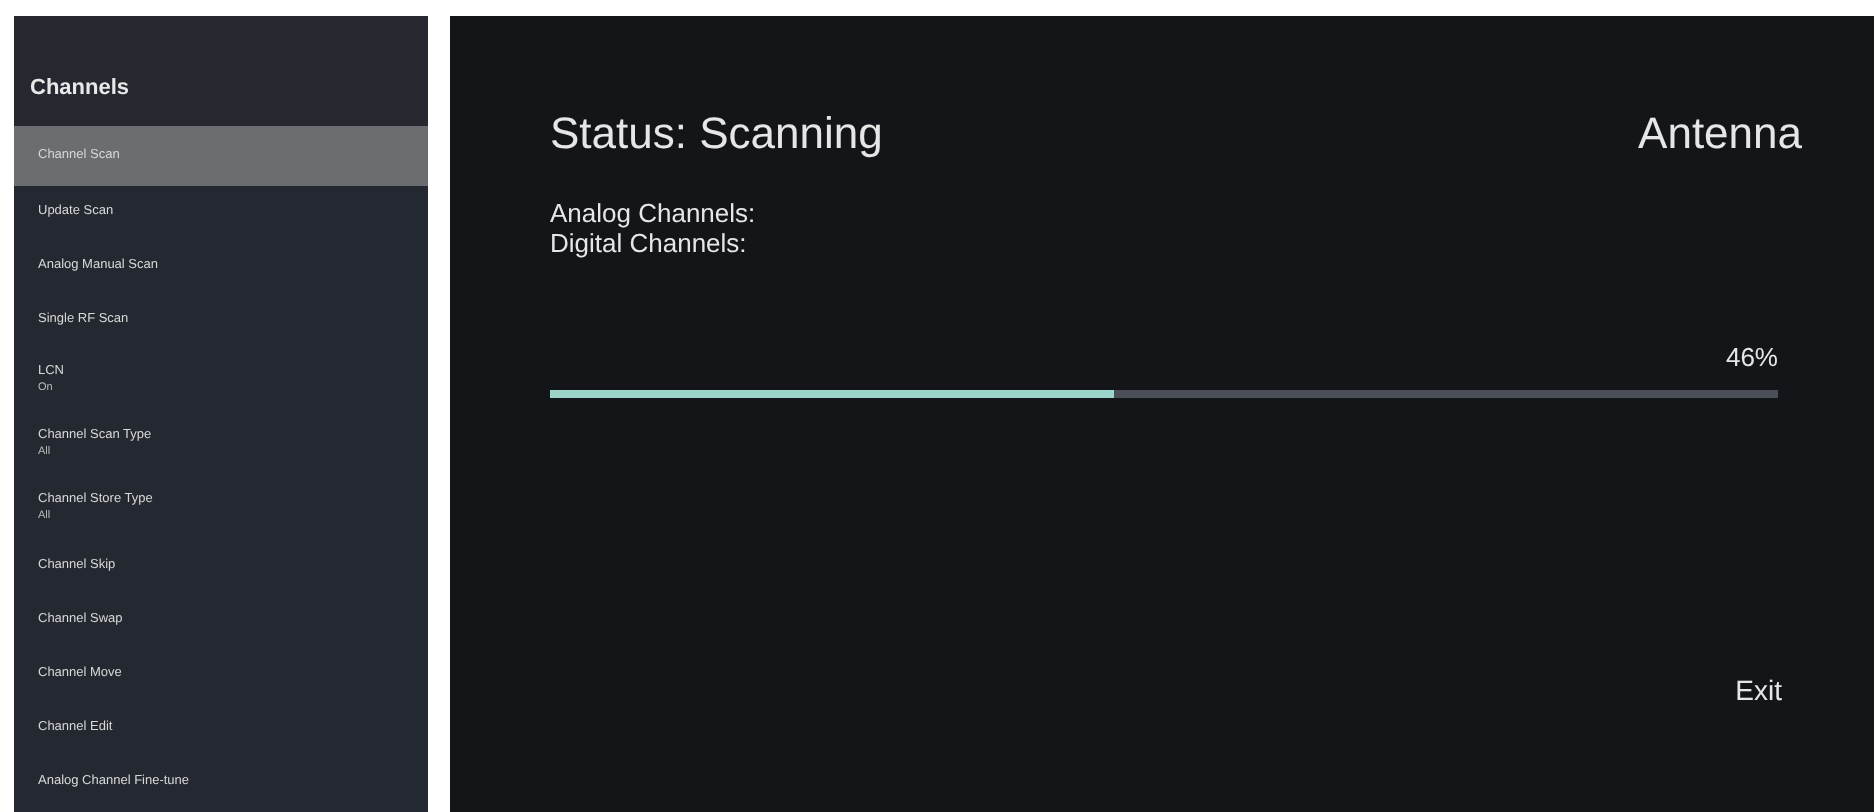  What do you see at coordinates (654, 213) in the screenshot?
I see `channel-count-label: Analog Channels:` at bounding box center [654, 213].